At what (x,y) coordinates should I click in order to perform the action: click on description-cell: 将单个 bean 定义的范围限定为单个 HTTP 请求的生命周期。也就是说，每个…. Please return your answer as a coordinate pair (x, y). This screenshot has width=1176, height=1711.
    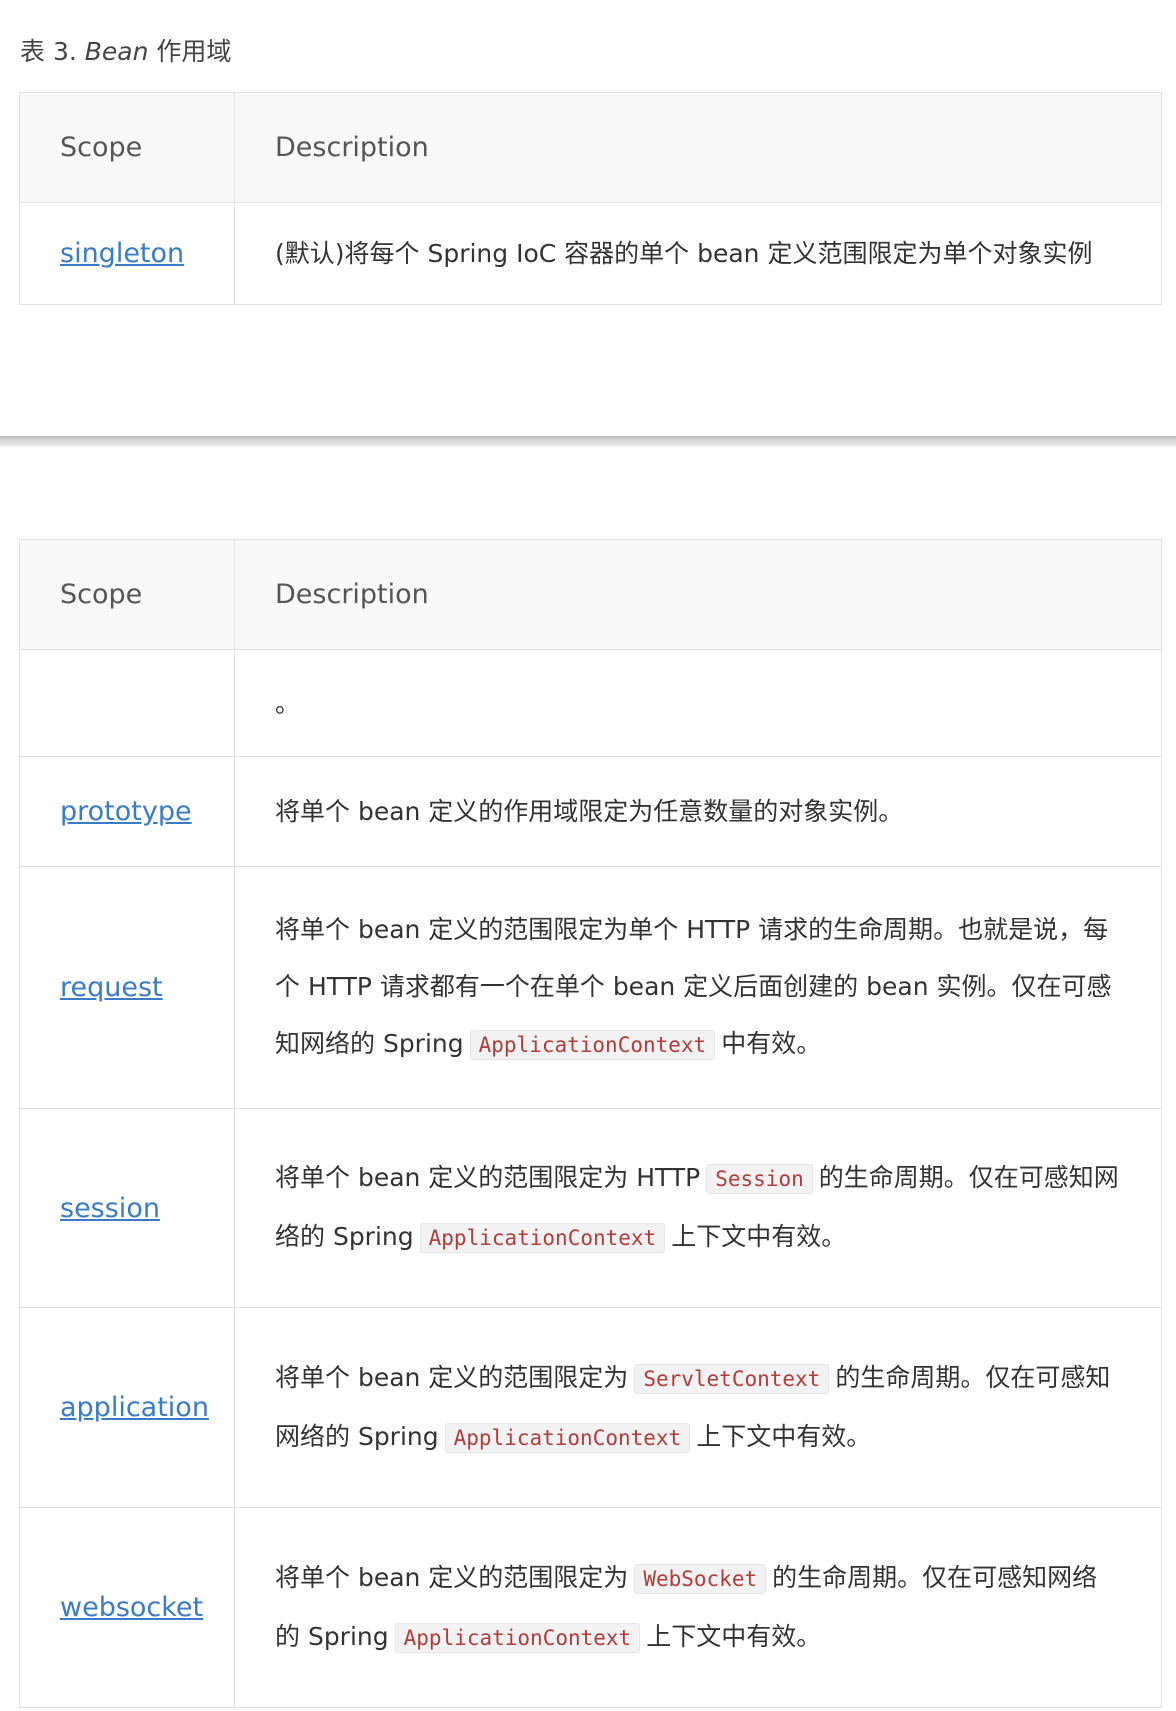
    Looking at the image, I should click on (698, 987).